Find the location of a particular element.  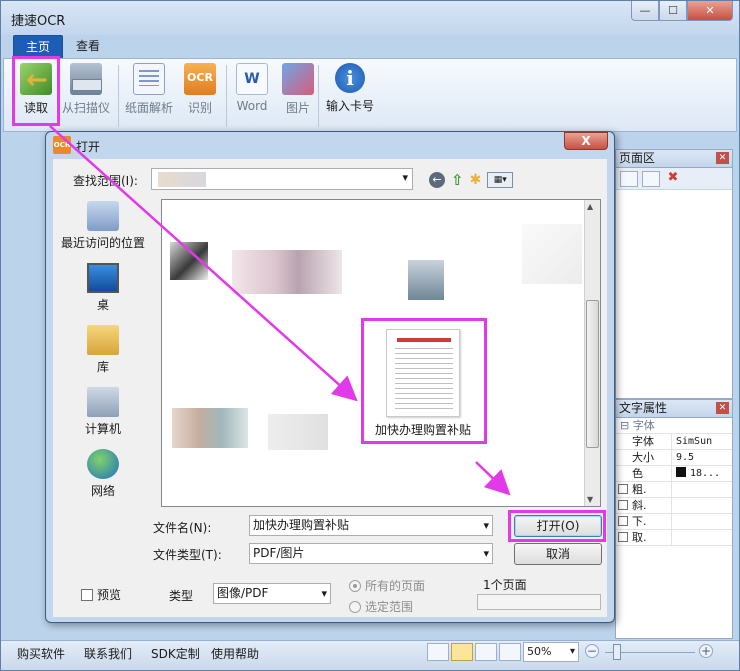

file-type-select: PDF/图片 is located at coordinates (371, 553).